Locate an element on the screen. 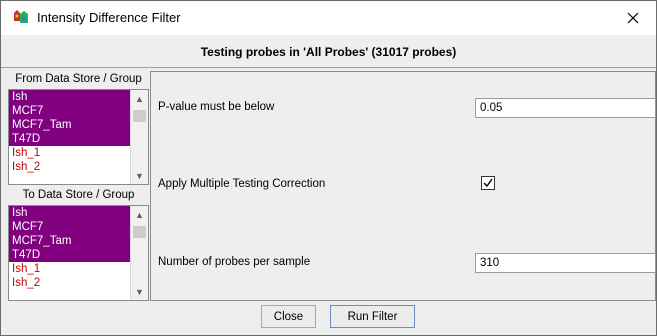 Image resolution: width=657 pixels, height=336 pixels. to-data-store-list: Ish MCF7 MCF7_Tam T47D Ish_1 Ish_2 ▲ ▼ is located at coordinates (78, 253).